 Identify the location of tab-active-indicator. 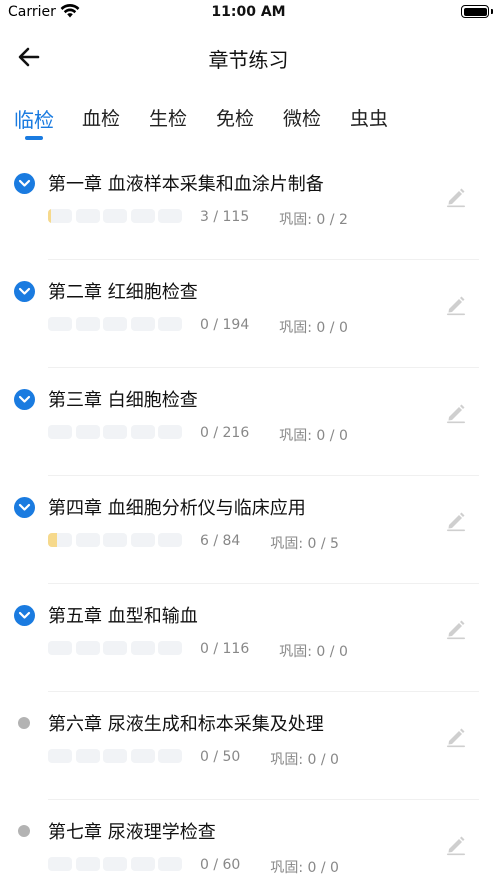
(34, 138).